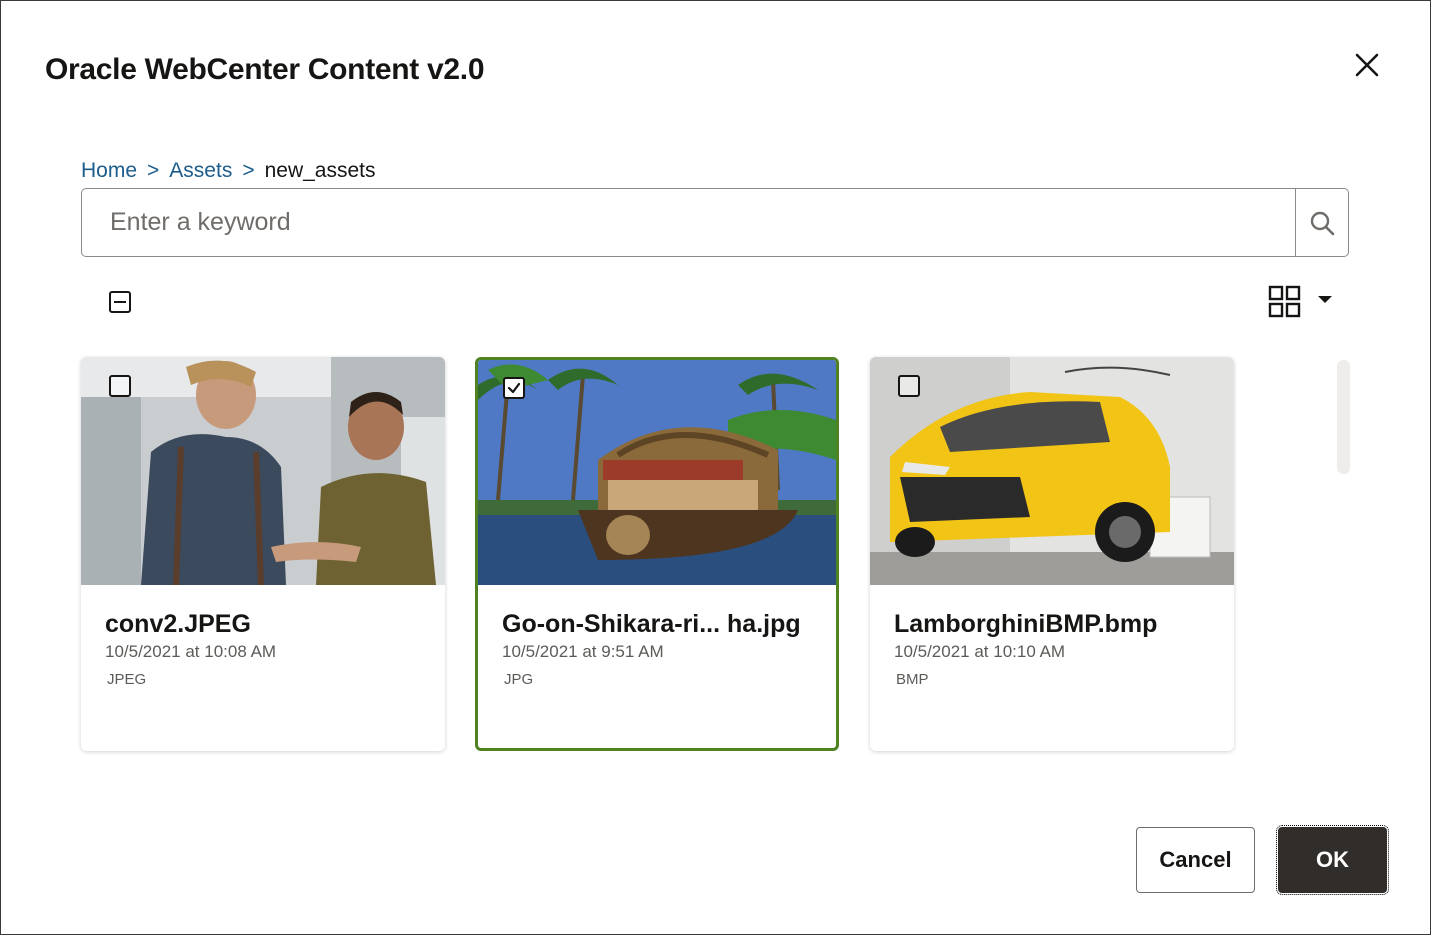 The image size is (1431, 935). What do you see at coordinates (1302, 302) in the screenshot?
I see `view-mode-dropdown` at bounding box center [1302, 302].